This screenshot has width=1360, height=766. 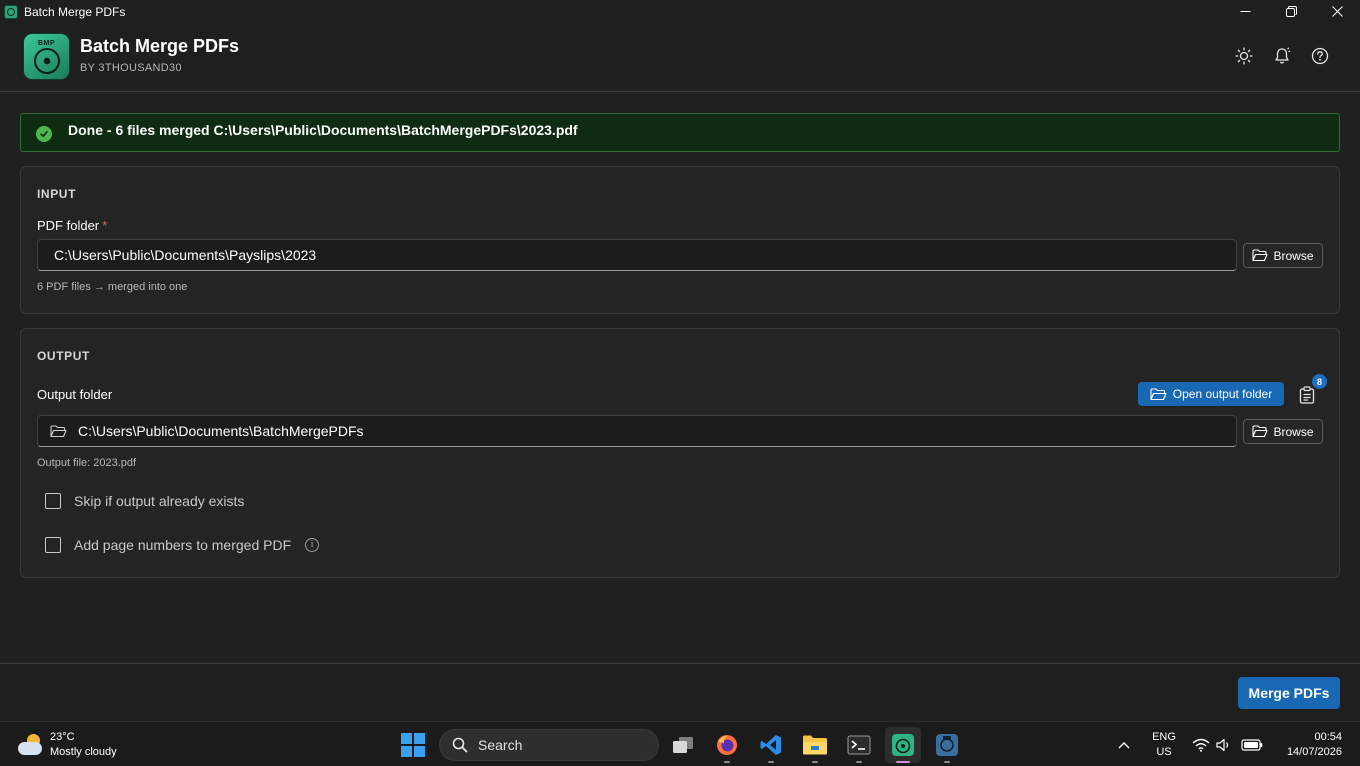 I want to click on sun-icon, so click(x=1244, y=56).